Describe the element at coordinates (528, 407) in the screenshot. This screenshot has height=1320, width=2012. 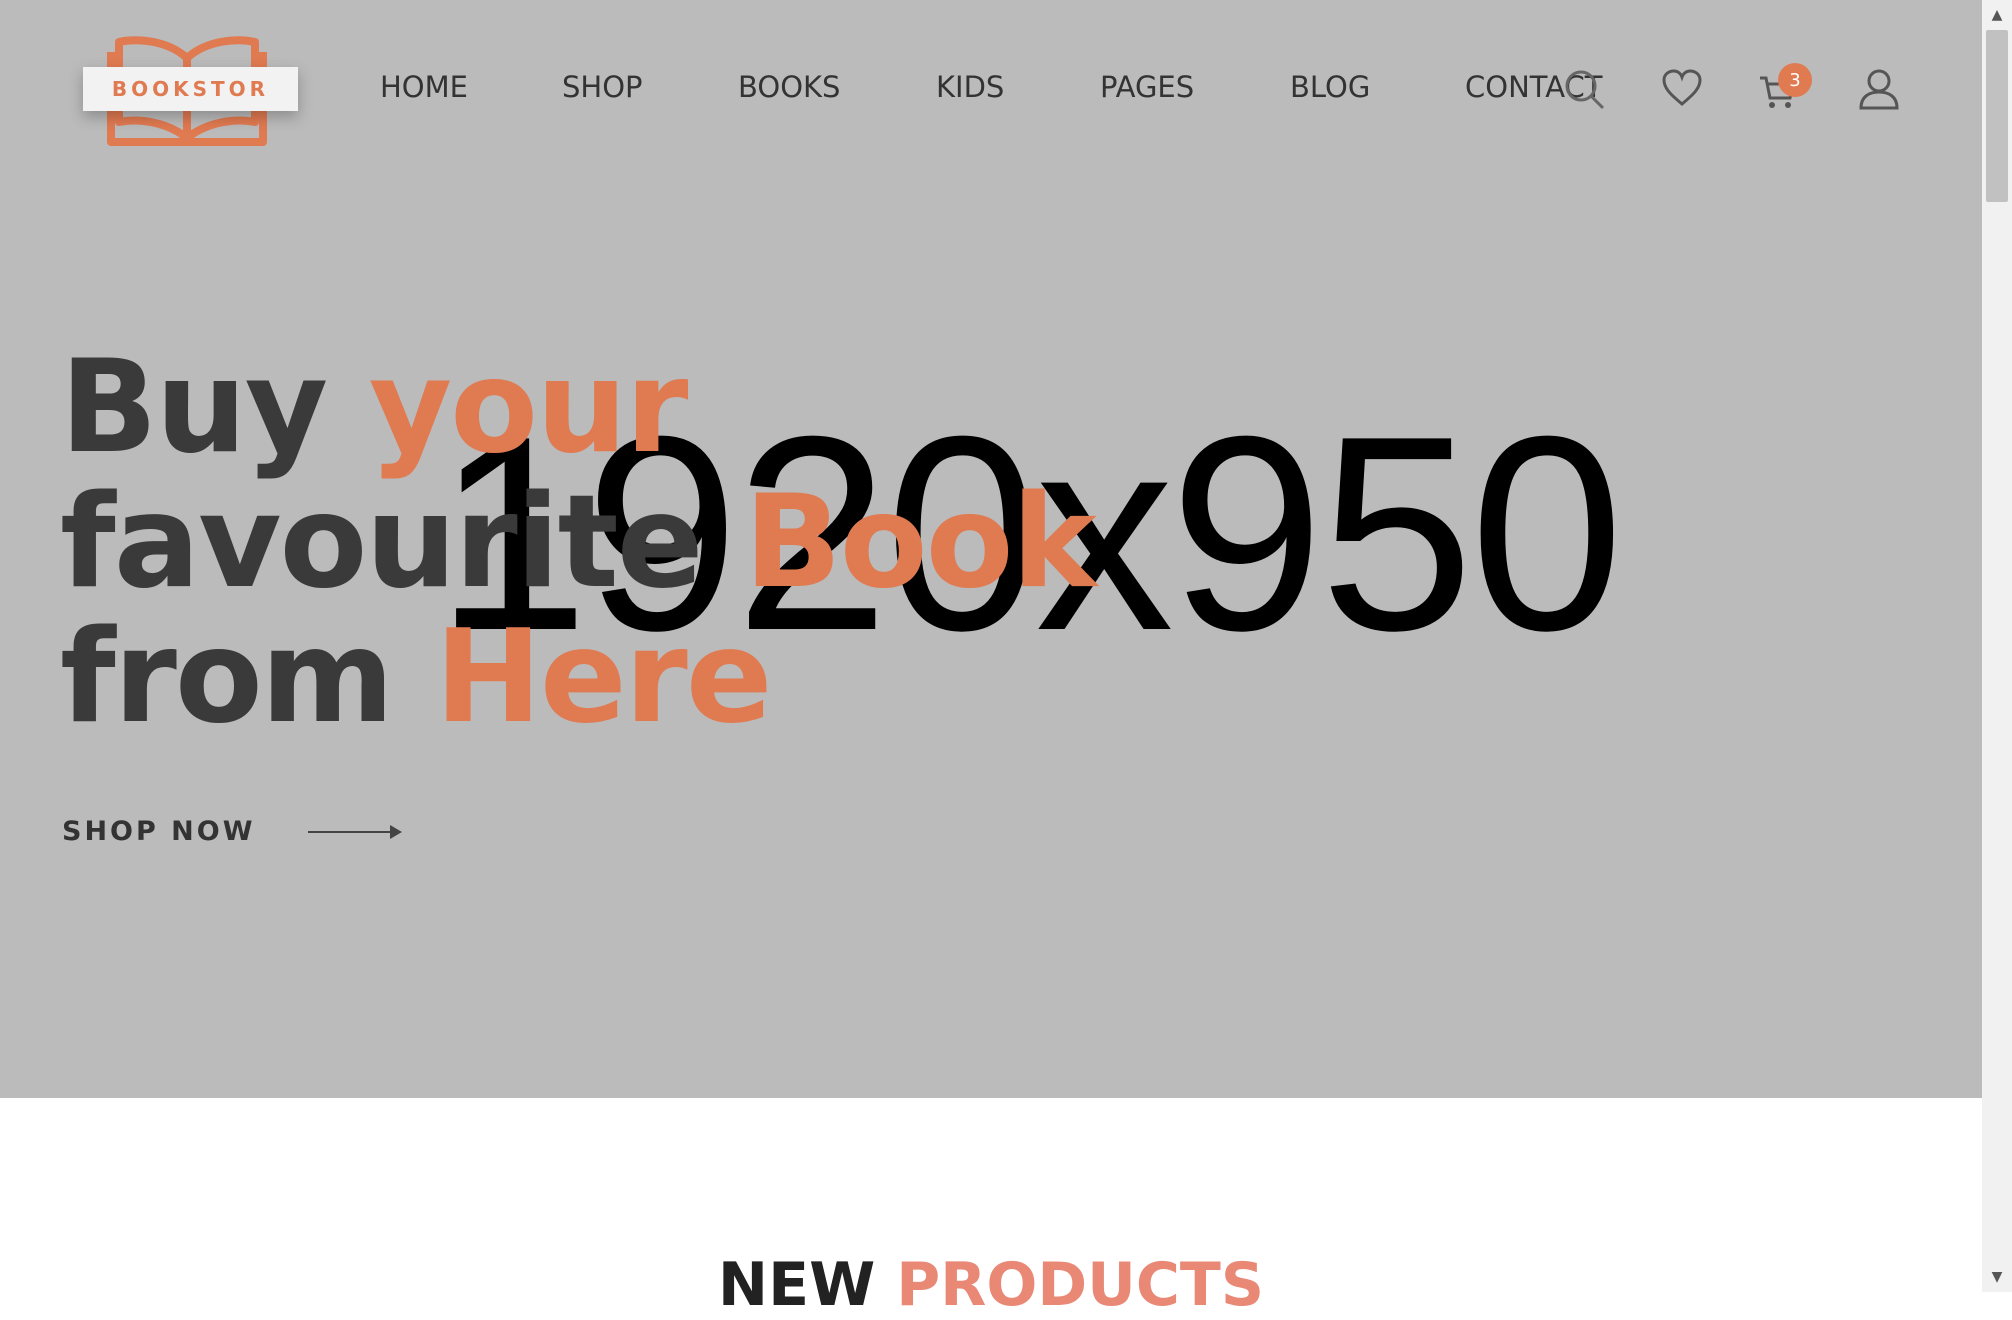
I see `headline-line1-accent: your` at that location.